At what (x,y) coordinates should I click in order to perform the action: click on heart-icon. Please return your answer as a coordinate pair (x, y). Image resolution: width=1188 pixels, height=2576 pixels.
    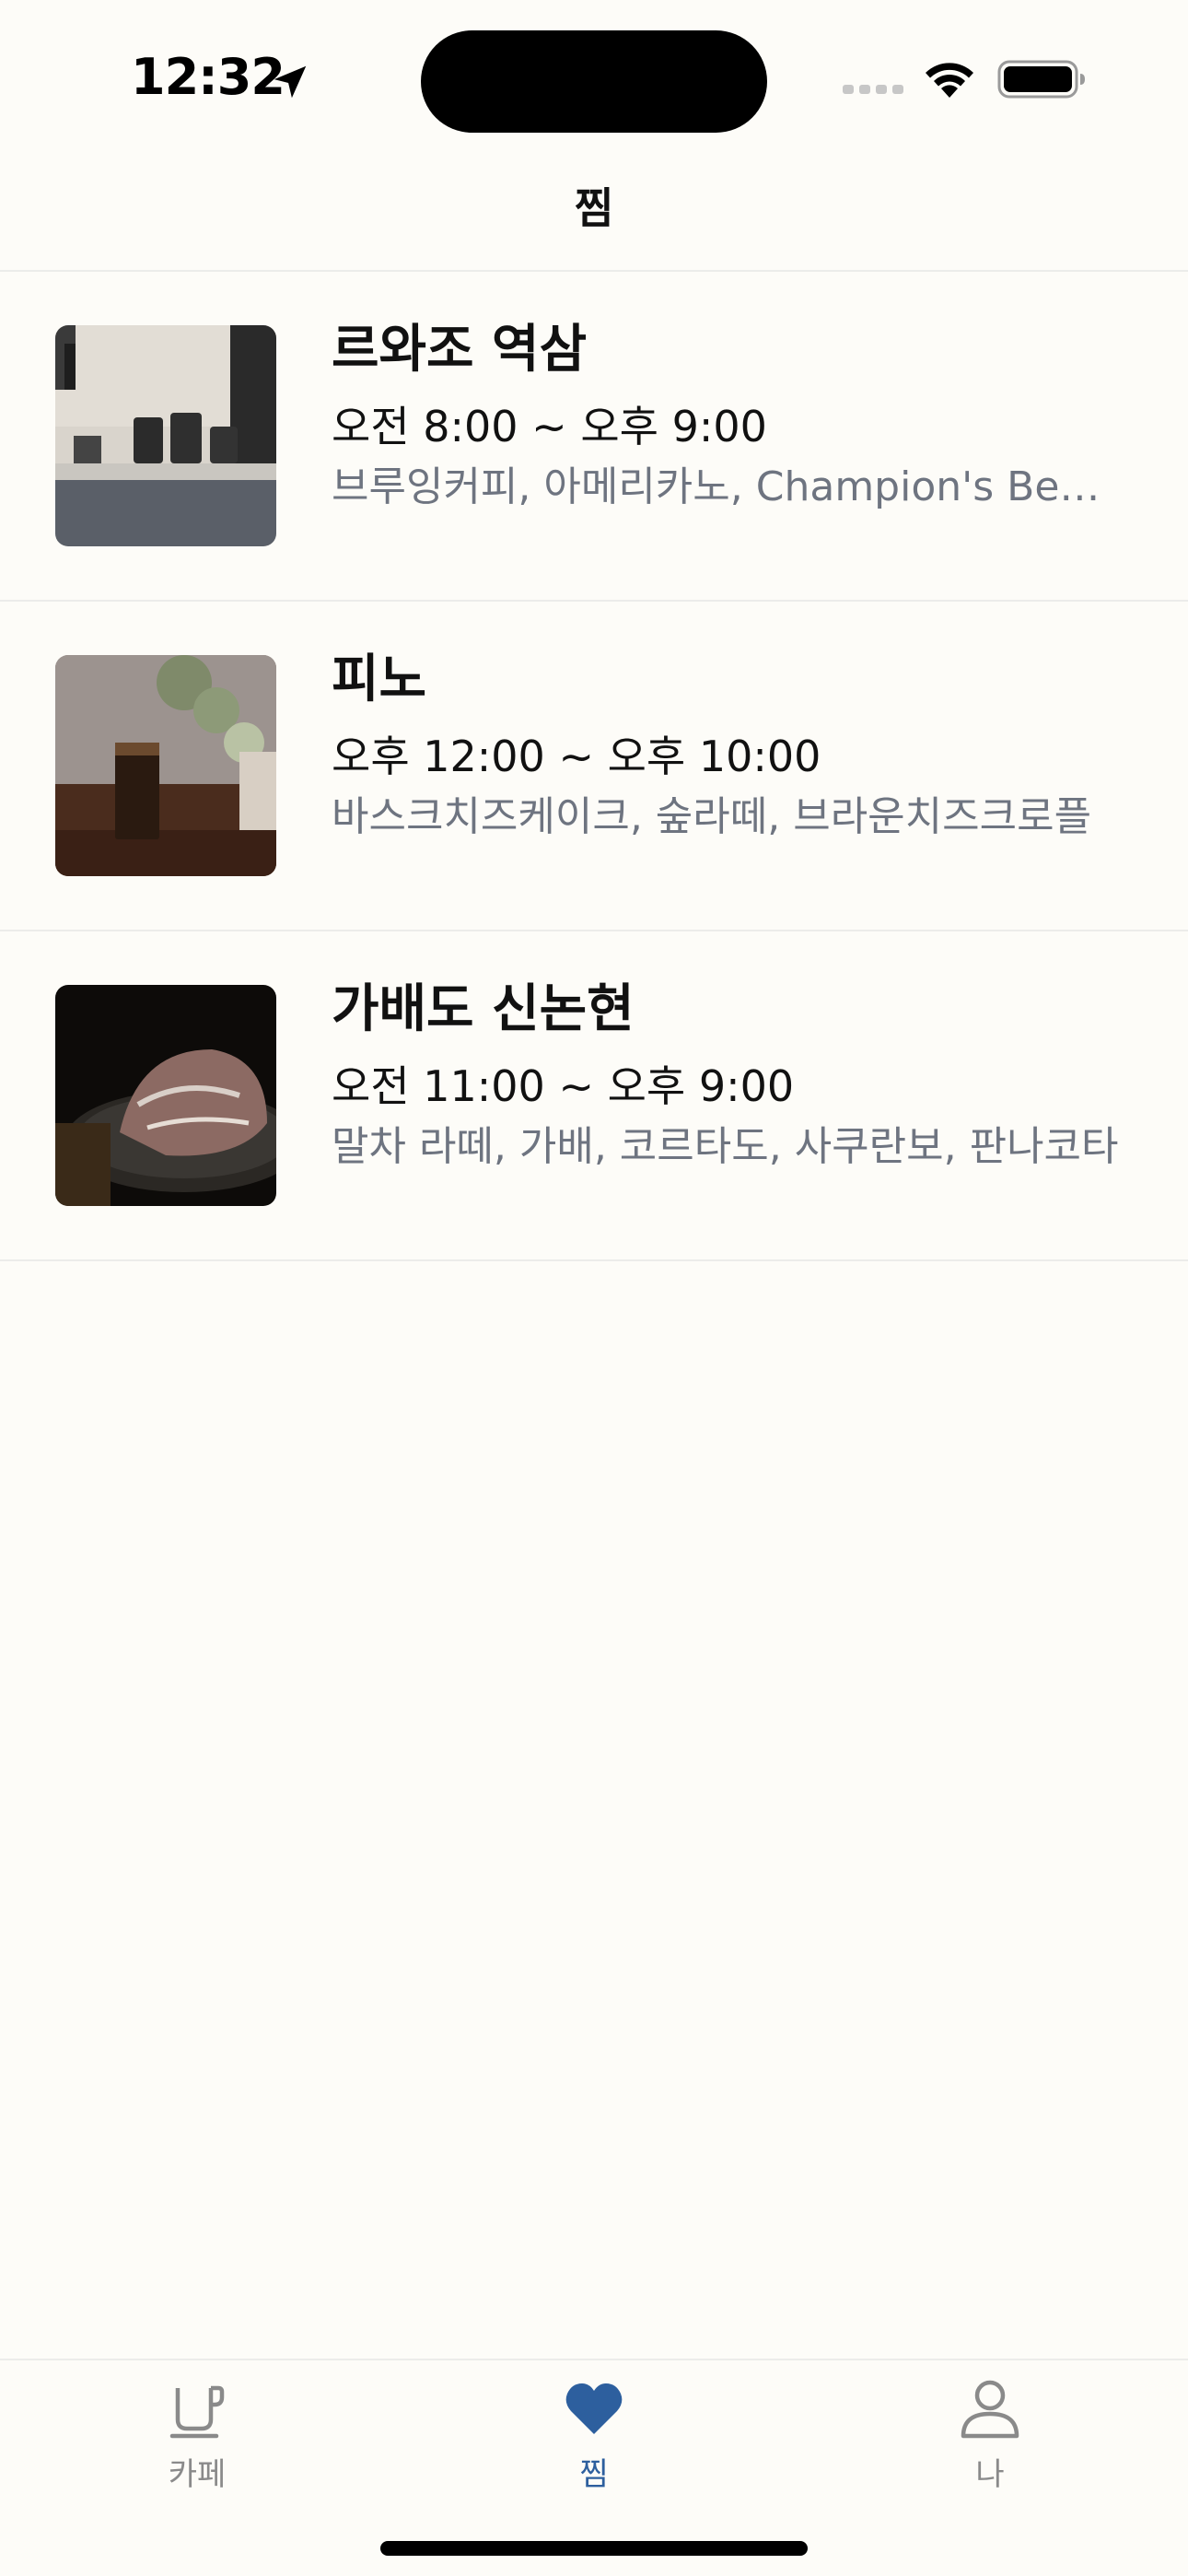
    Looking at the image, I should click on (594, 2408).